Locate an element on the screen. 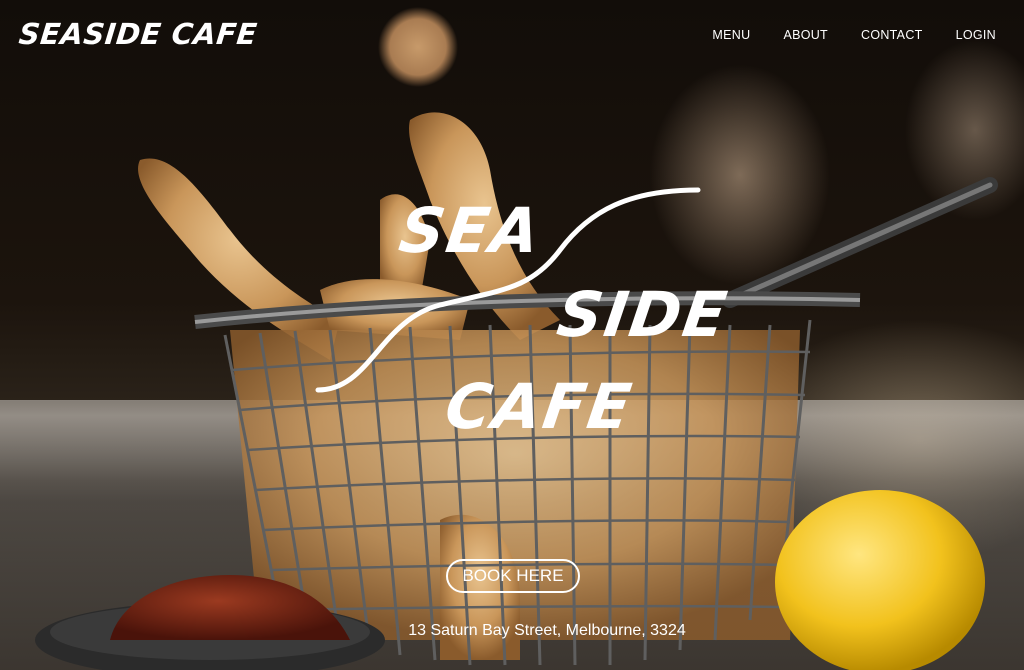  nav-menu: MENU ABOUT CONTACT LOGIN is located at coordinates (854, 35).